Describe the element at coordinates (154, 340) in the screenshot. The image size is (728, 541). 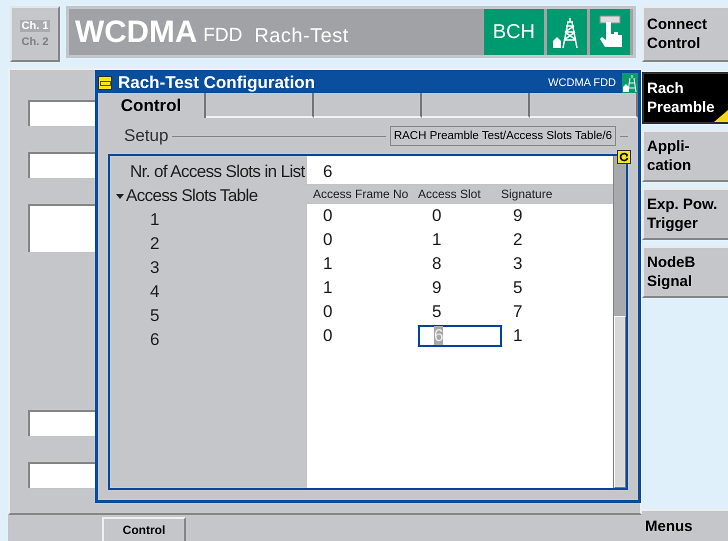
I see `row-index: 6` at that location.